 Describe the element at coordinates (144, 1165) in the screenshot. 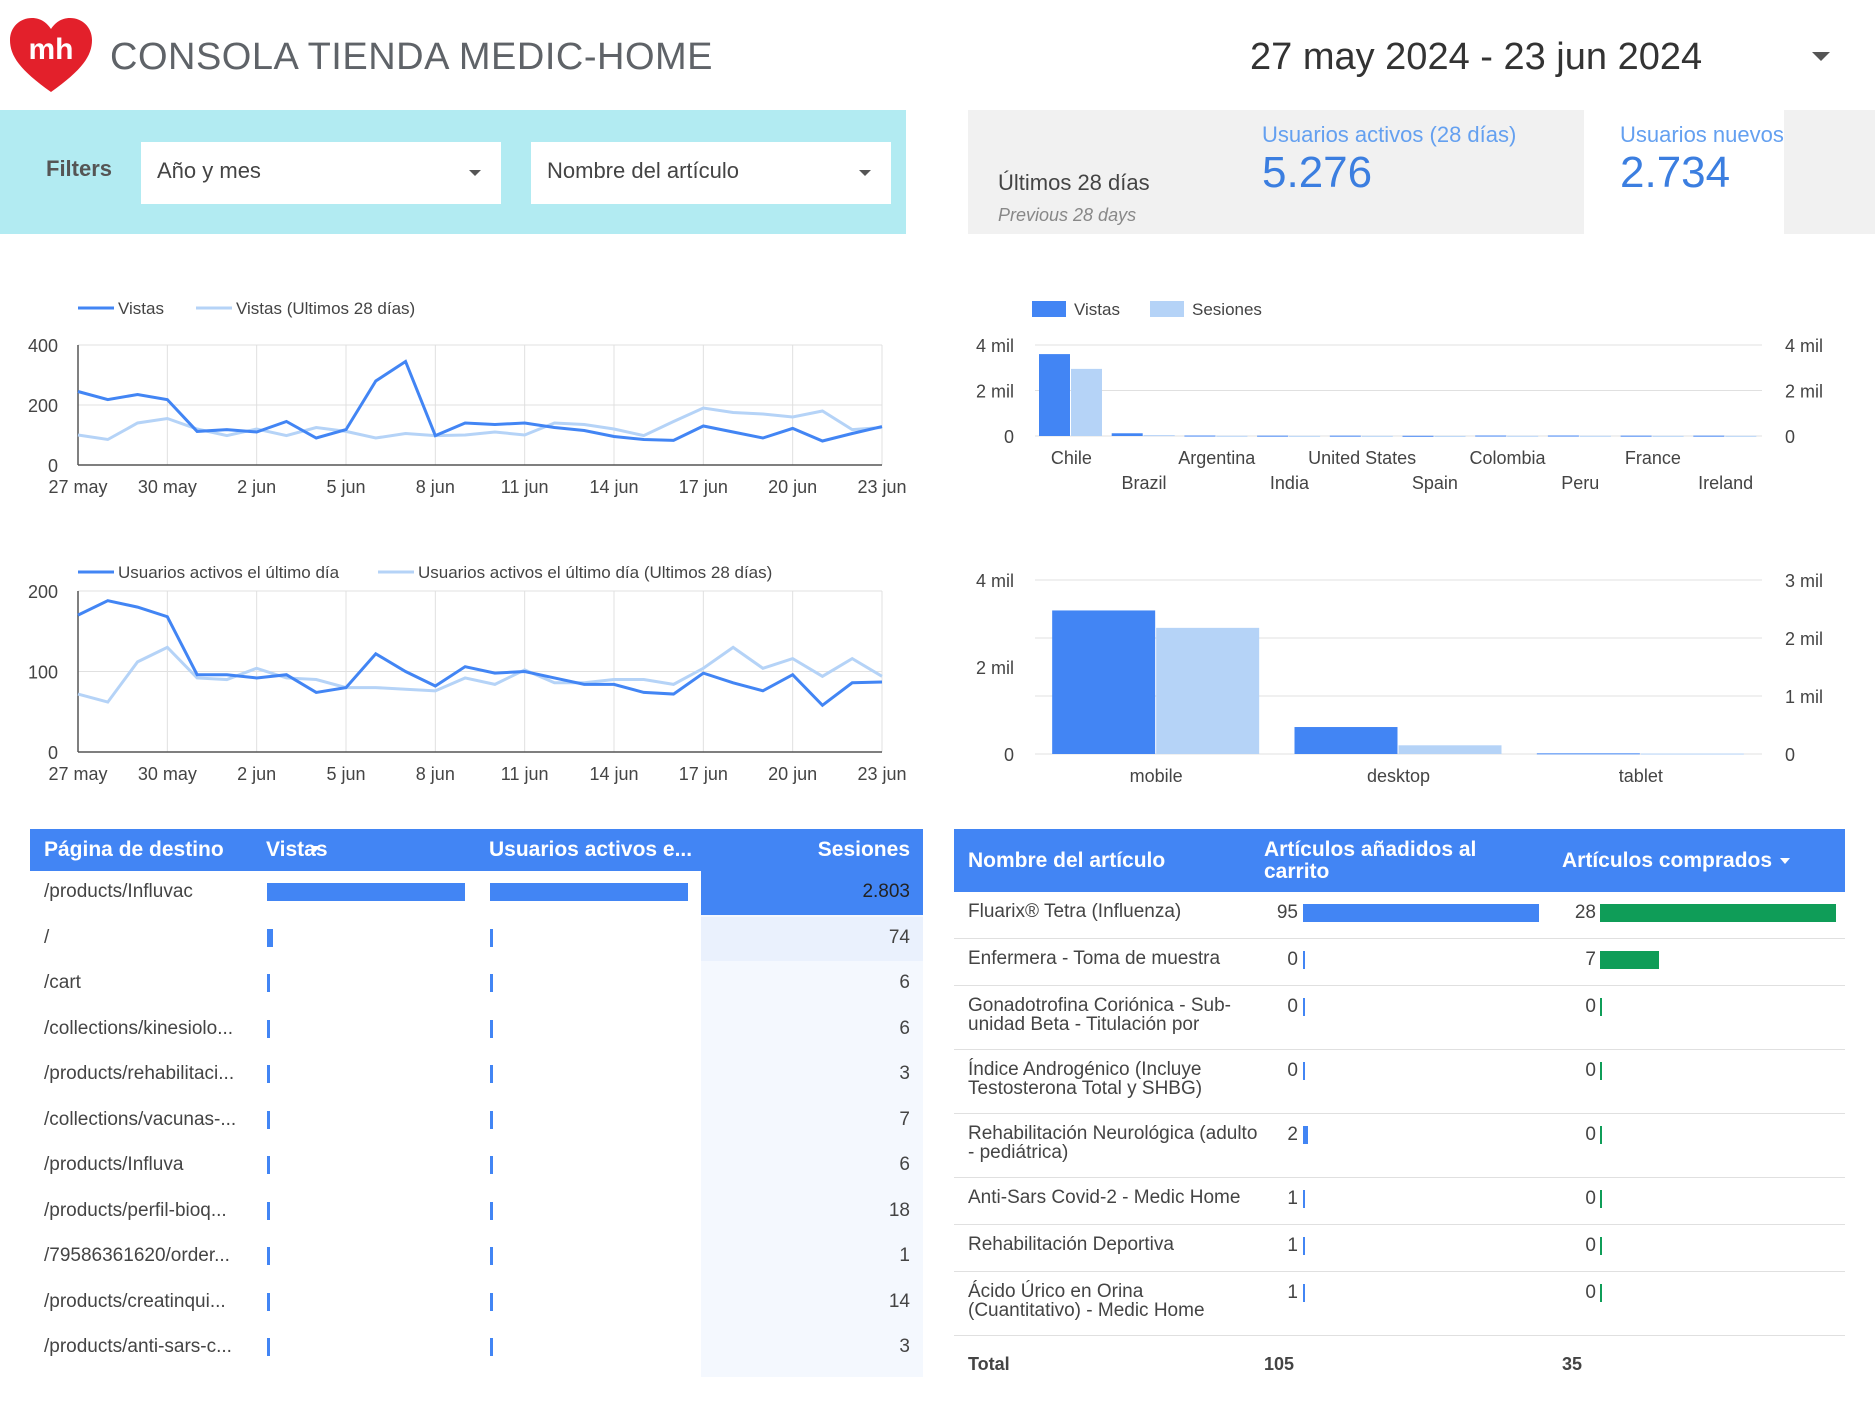

I see `landing-page-cell: /products/Influva` at that location.